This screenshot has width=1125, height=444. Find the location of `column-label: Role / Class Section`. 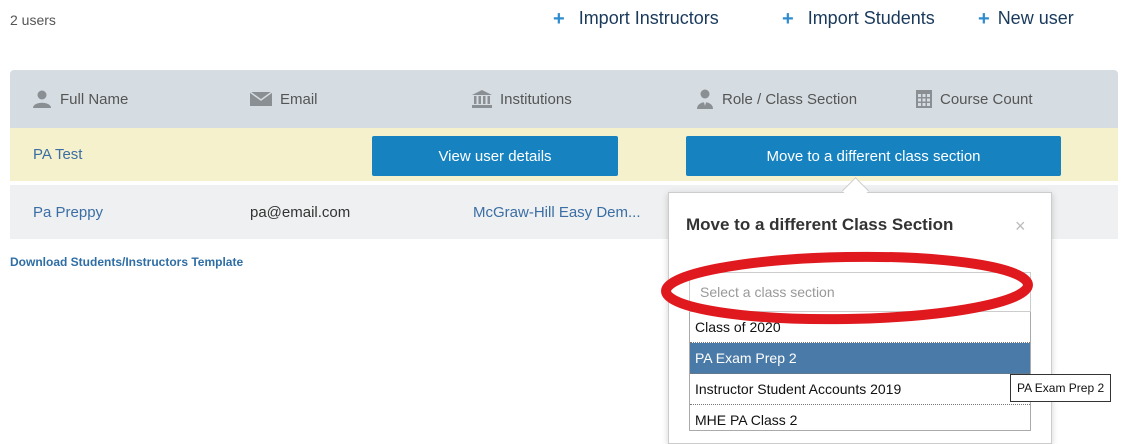

column-label: Role / Class Section is located at coordinates (790, 99).